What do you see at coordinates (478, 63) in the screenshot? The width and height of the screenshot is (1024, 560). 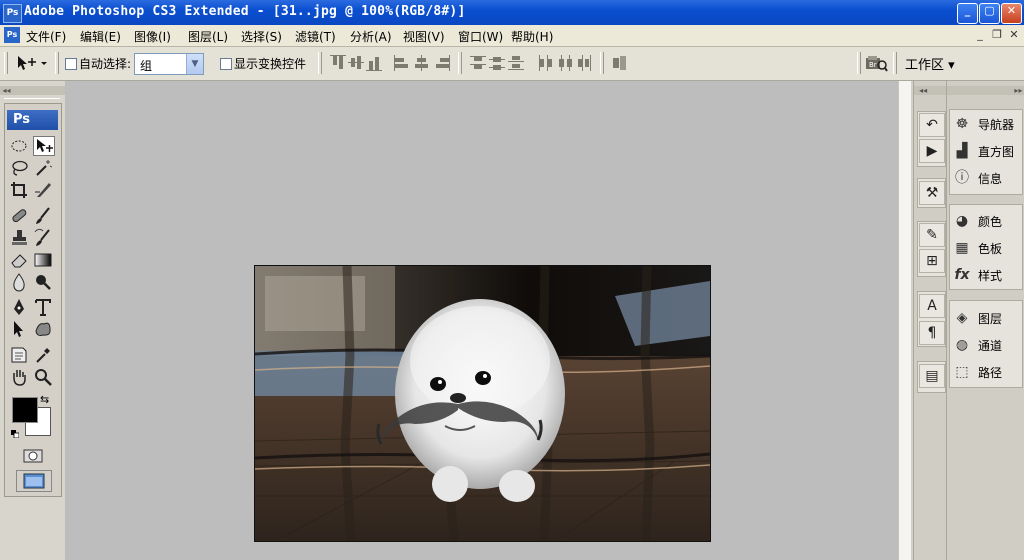 I see `distribute-top-icon` at bounding box center [478, 63].